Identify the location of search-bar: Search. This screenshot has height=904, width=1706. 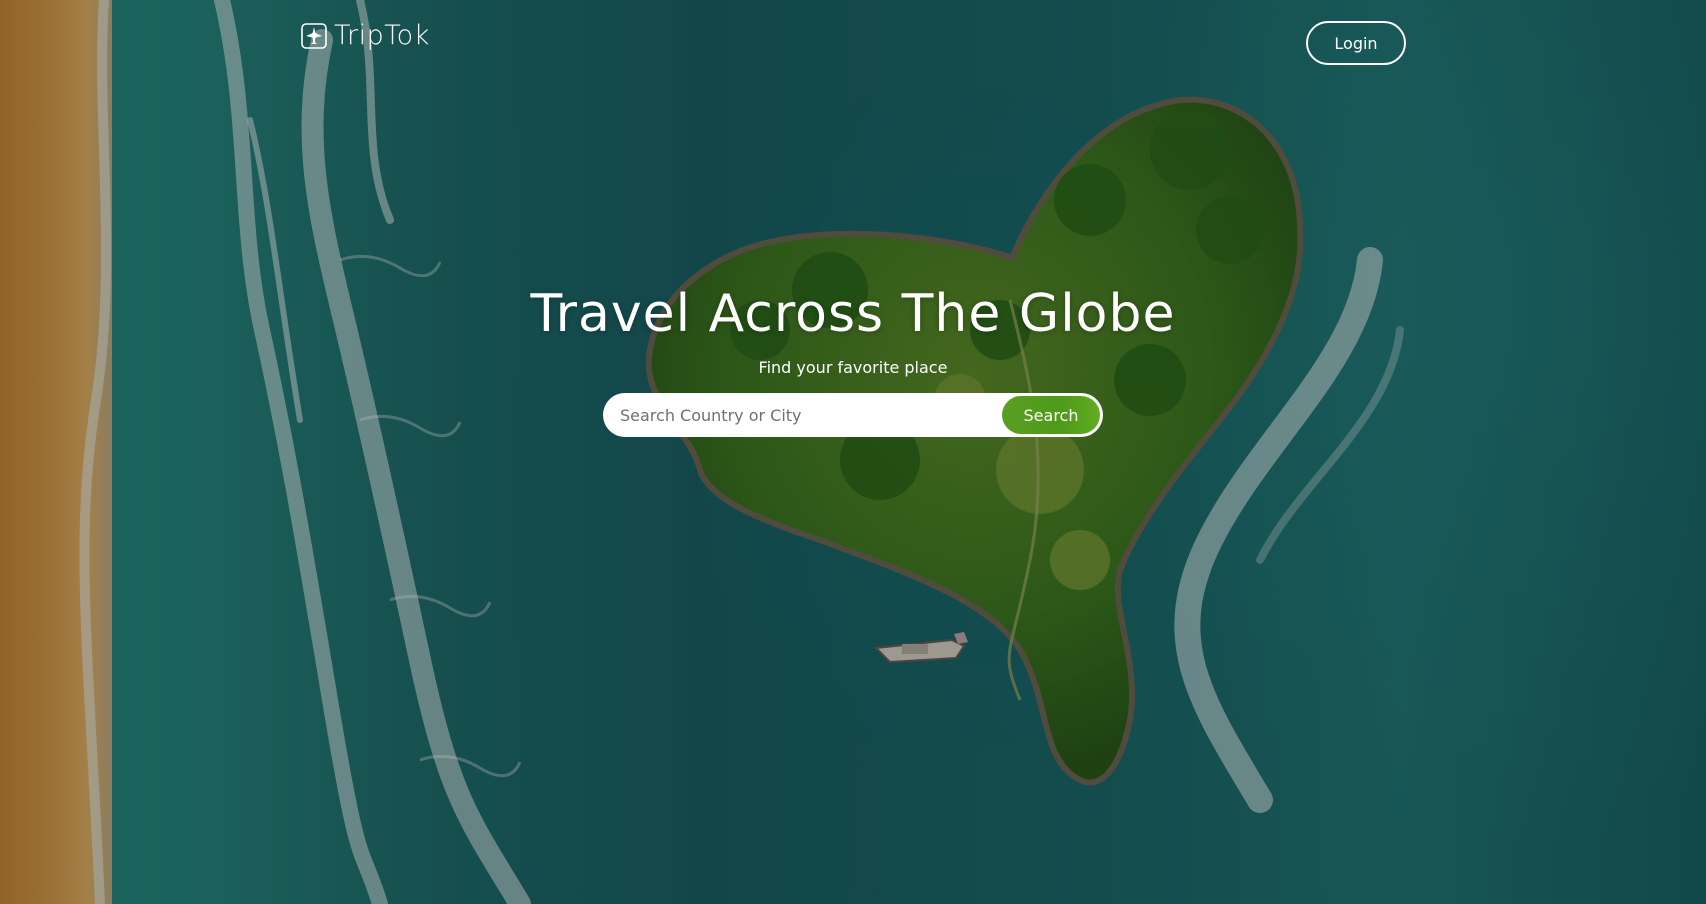
(853, 415).